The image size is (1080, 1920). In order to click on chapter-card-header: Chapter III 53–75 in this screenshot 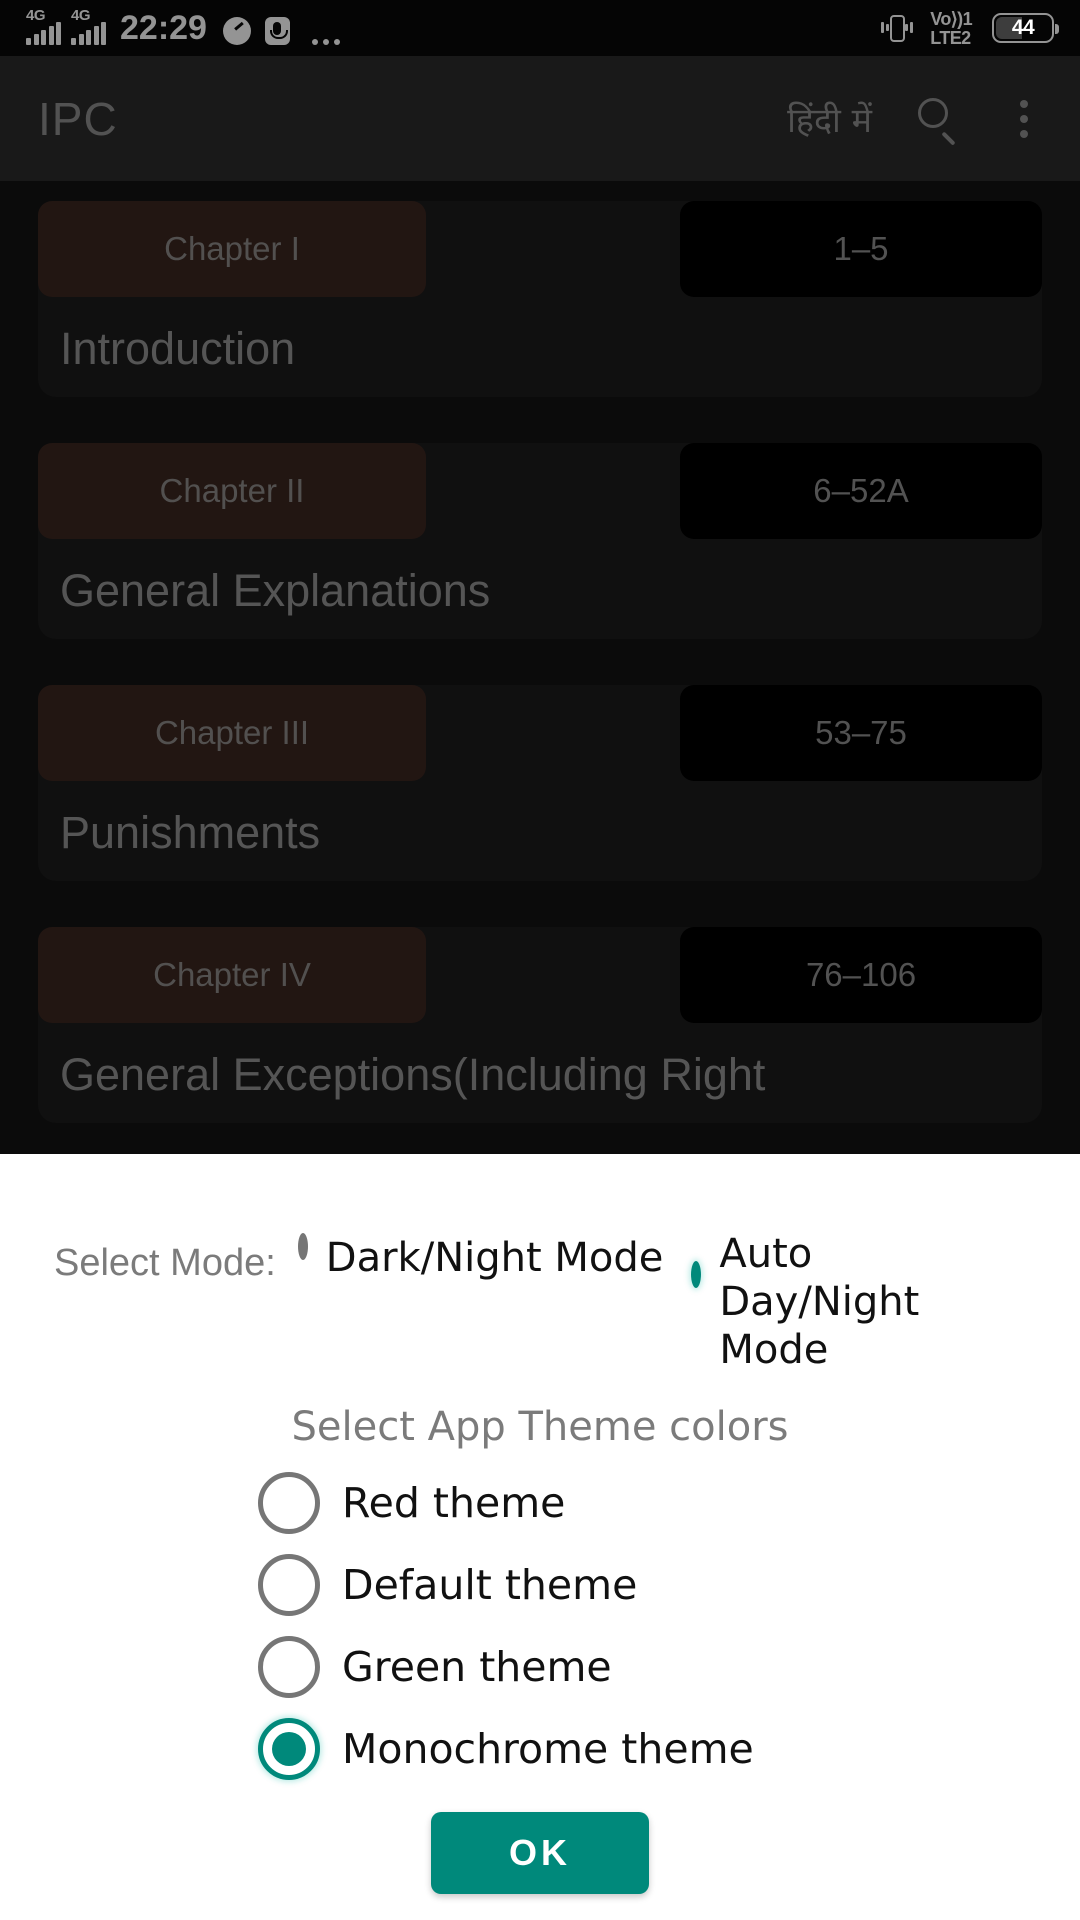, I will do `click(540, 733)`.